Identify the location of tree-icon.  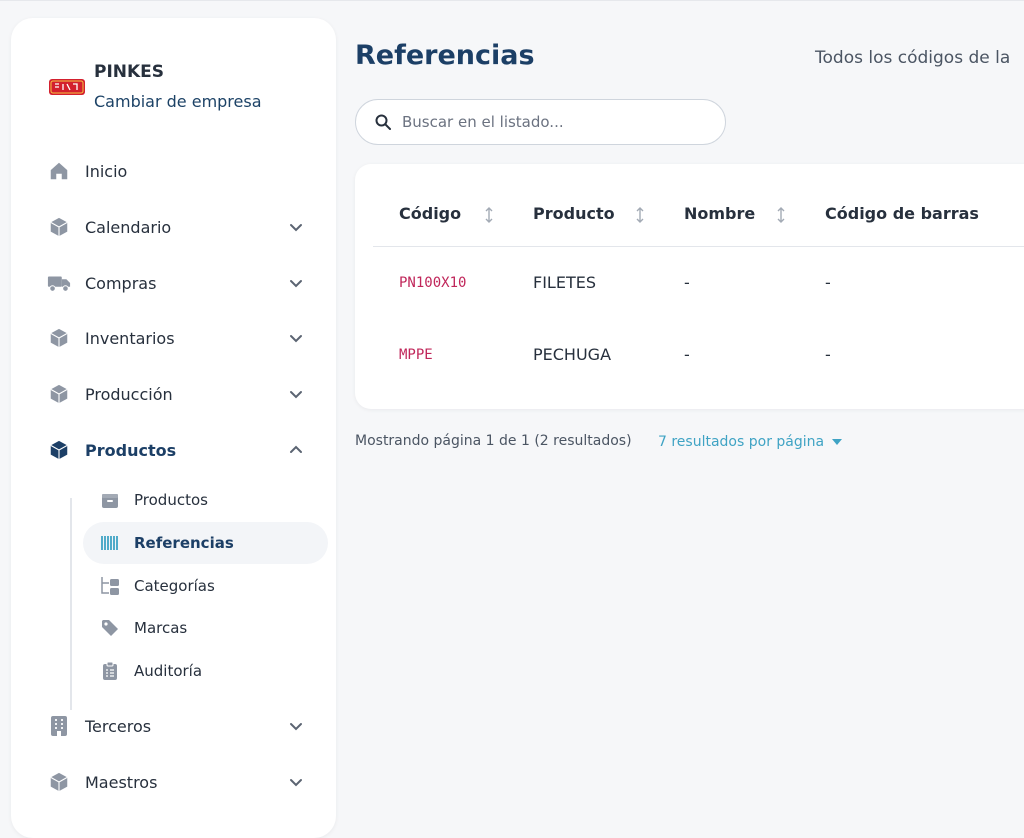
(110, 586).